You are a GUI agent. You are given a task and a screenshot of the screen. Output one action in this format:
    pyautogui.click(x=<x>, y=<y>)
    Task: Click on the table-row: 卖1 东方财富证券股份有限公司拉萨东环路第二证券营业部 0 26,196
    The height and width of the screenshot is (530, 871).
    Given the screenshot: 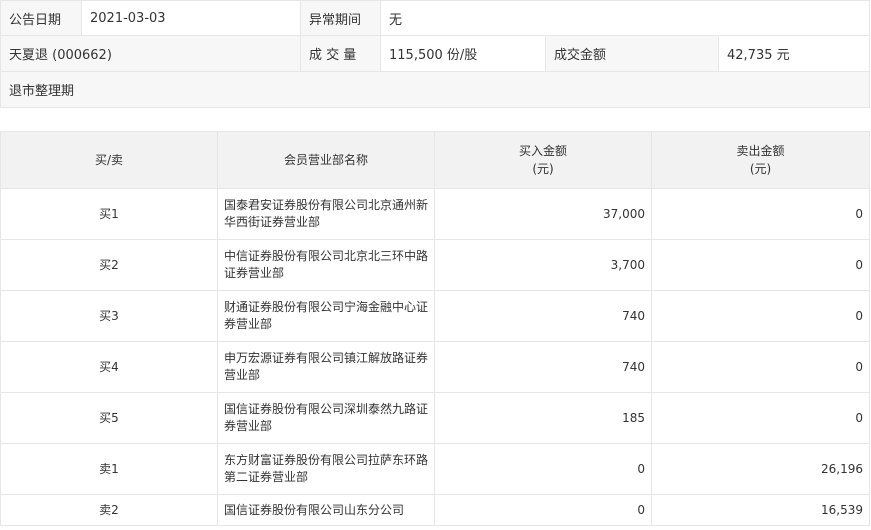 What is the action you would take?
    pyautogui.click(x=435, y=469)
    